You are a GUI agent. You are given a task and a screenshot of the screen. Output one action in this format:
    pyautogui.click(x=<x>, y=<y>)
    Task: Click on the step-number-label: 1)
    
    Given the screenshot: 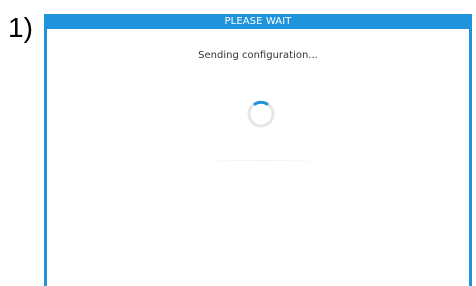 What is the action you would take?
    pyautogui.click(x=20, y=27)
    